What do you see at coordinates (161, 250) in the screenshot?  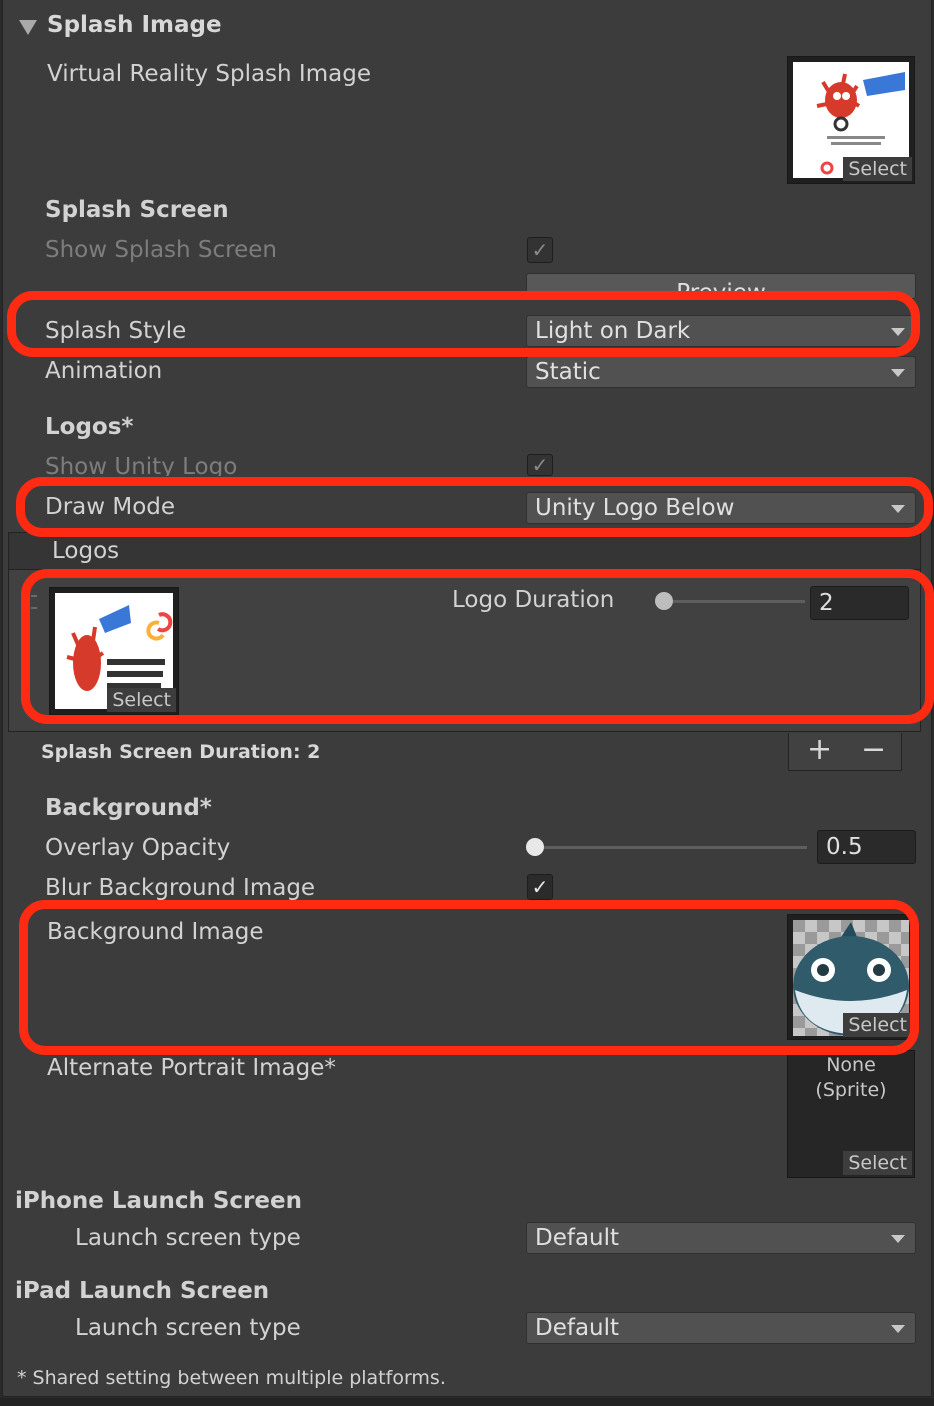 I see `show-splash-label: Show Splash Screen` at bounding box center [161, 250].